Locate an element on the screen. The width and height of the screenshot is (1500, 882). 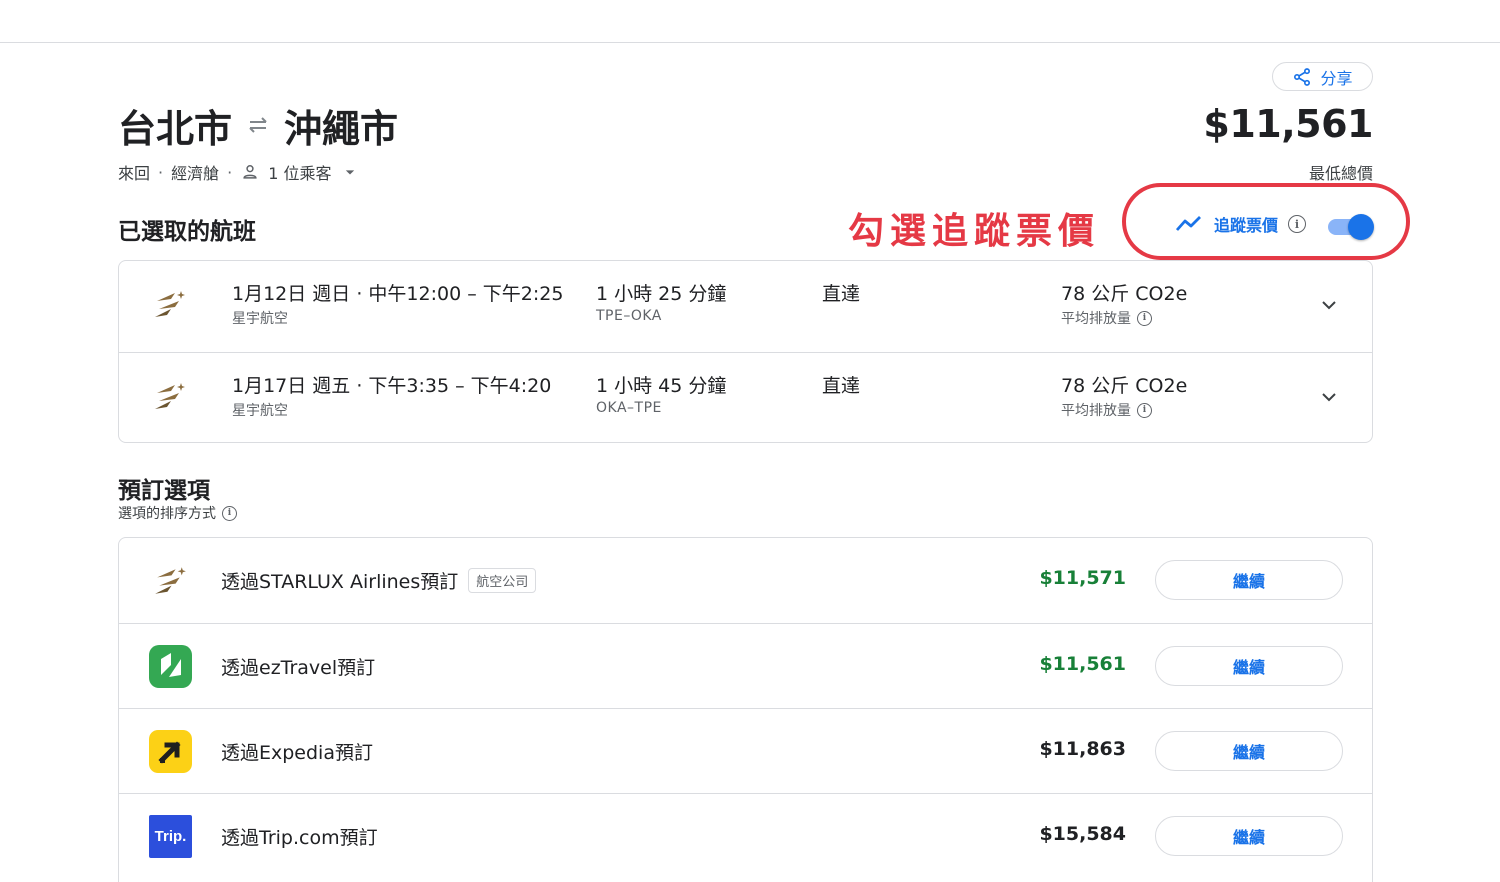
booking-option: 透過ezTravel預訂 $11,561 繼續 is located at coordinates (745, 665).